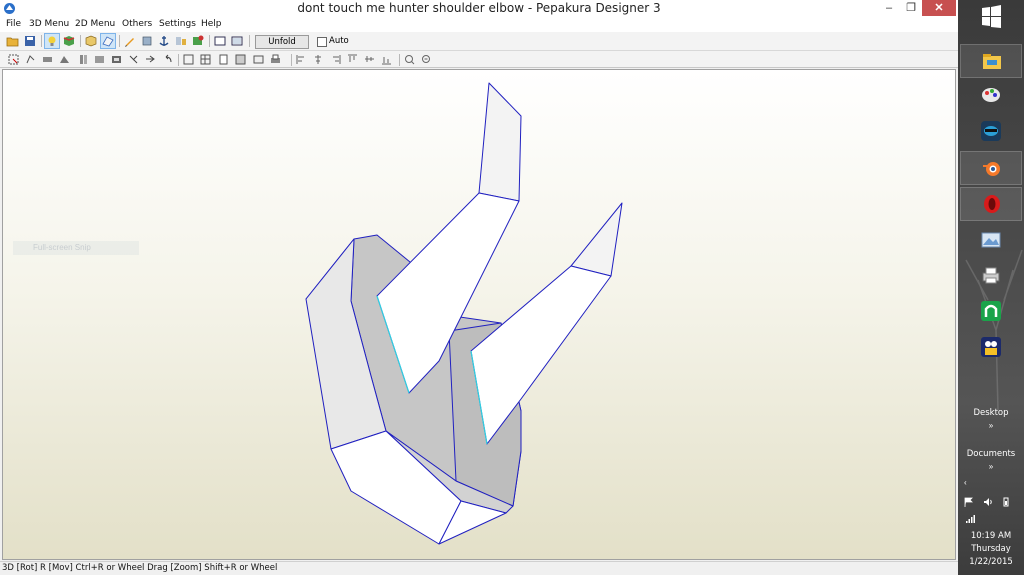  What do you see at coordinates (352, 59) in the screenshot?
I see `align-top-icon` at bounding box center [352, 59].